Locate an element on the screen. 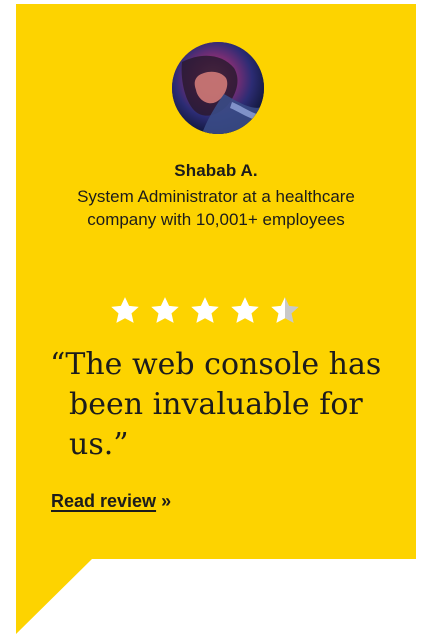 This screenshot has width=435, height=635. avatar is located at coordinates (218, 88).